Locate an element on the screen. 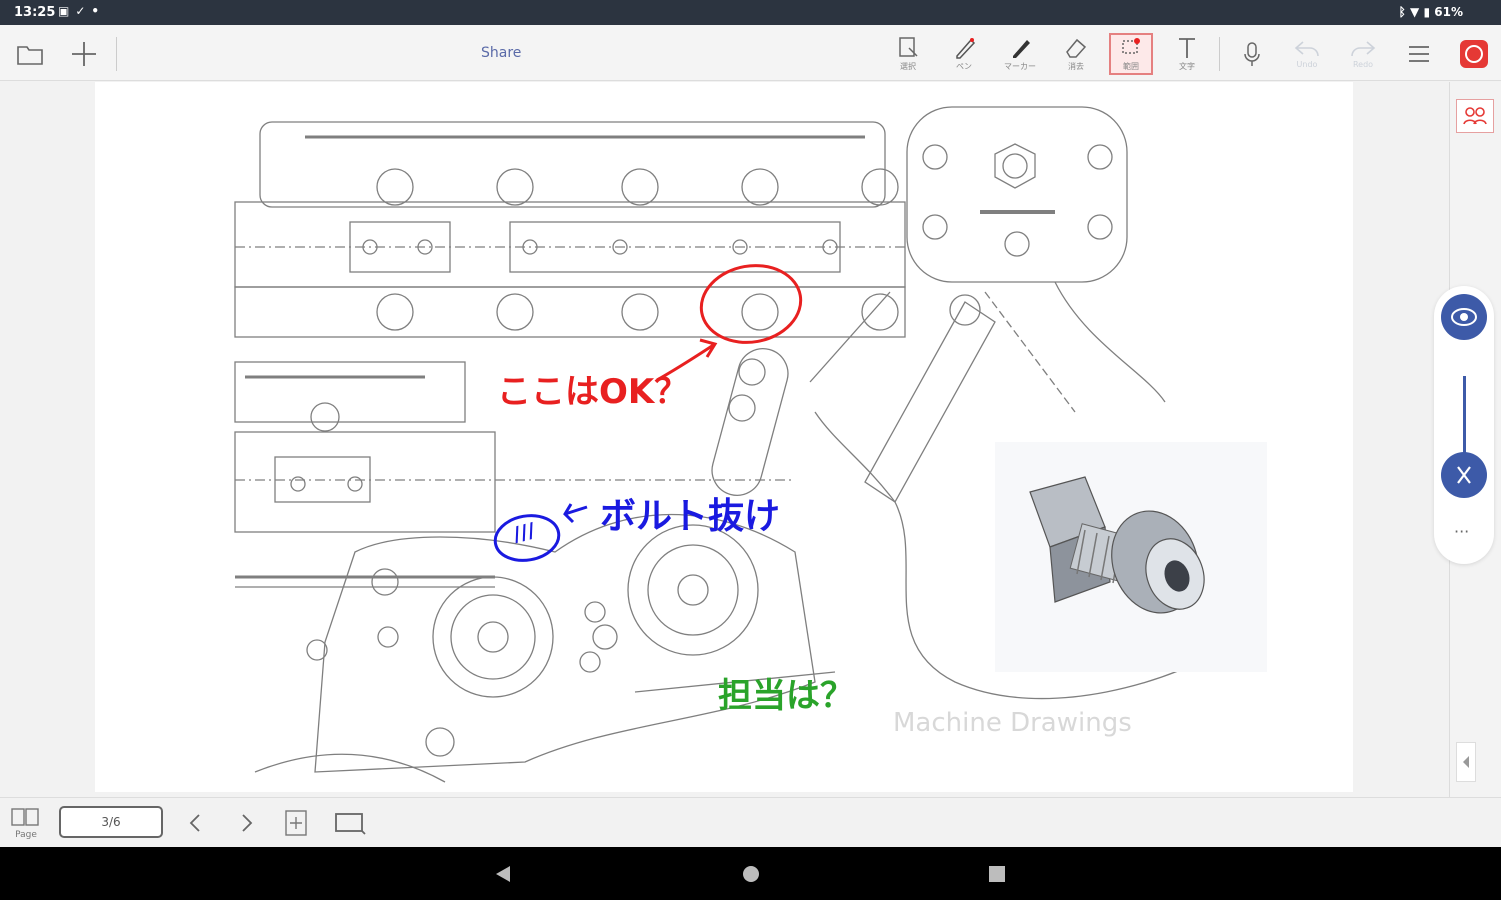 The image size is (1501, 900). system-nav-bar is located at coordinates (750, 873).